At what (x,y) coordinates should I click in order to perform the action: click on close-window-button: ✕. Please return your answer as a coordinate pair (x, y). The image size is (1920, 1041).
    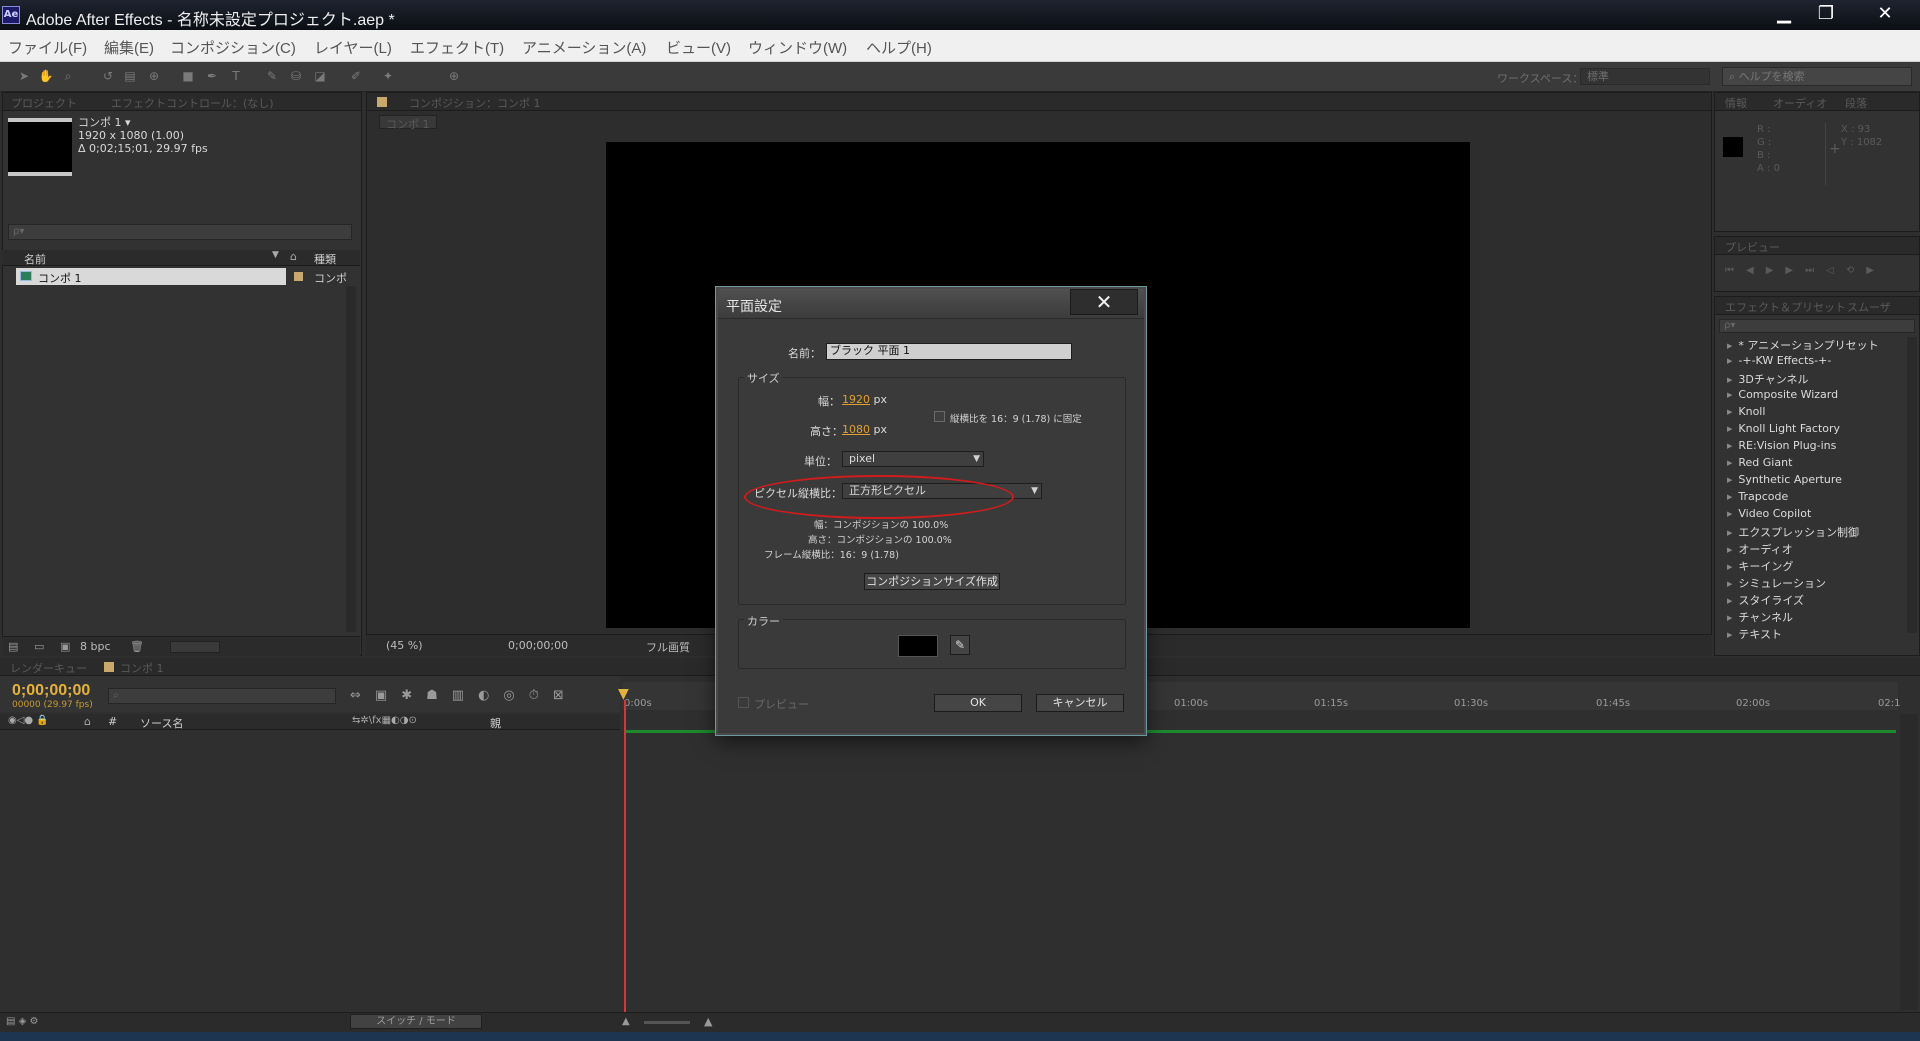
    Looking at the image, I should click on (1885, 14).